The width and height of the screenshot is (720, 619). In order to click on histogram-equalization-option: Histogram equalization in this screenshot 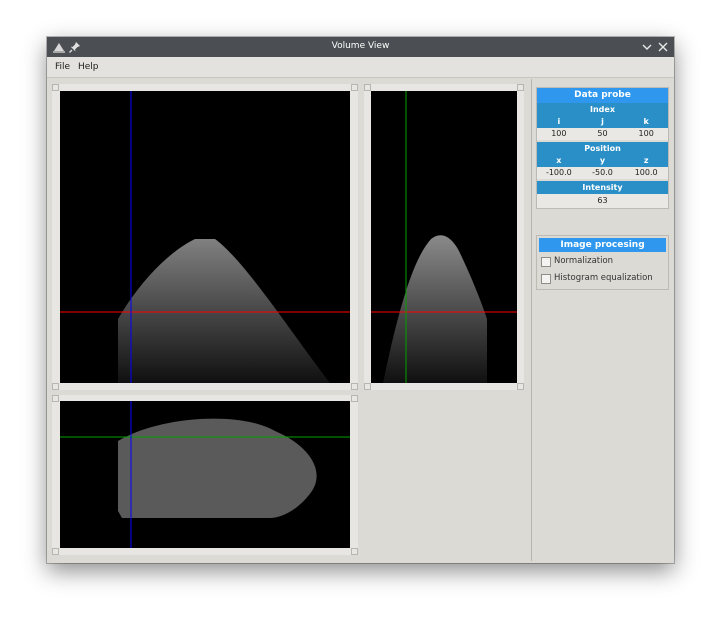, I will do `click(602, 278)`.